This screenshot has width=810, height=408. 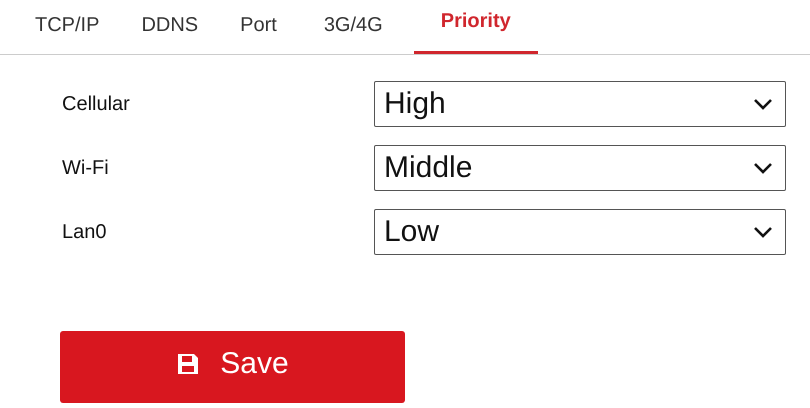 I want to click on field-label: Wi-Fi, so click(x=86, y=168).